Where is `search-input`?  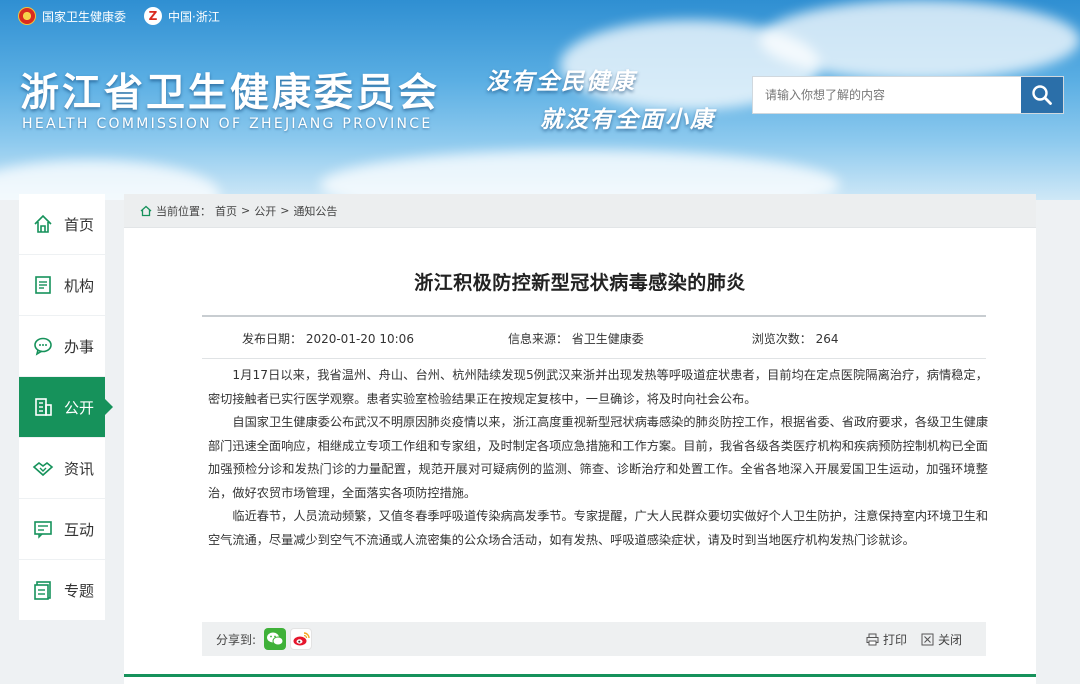 search-input is located at coordinates (887, 95).